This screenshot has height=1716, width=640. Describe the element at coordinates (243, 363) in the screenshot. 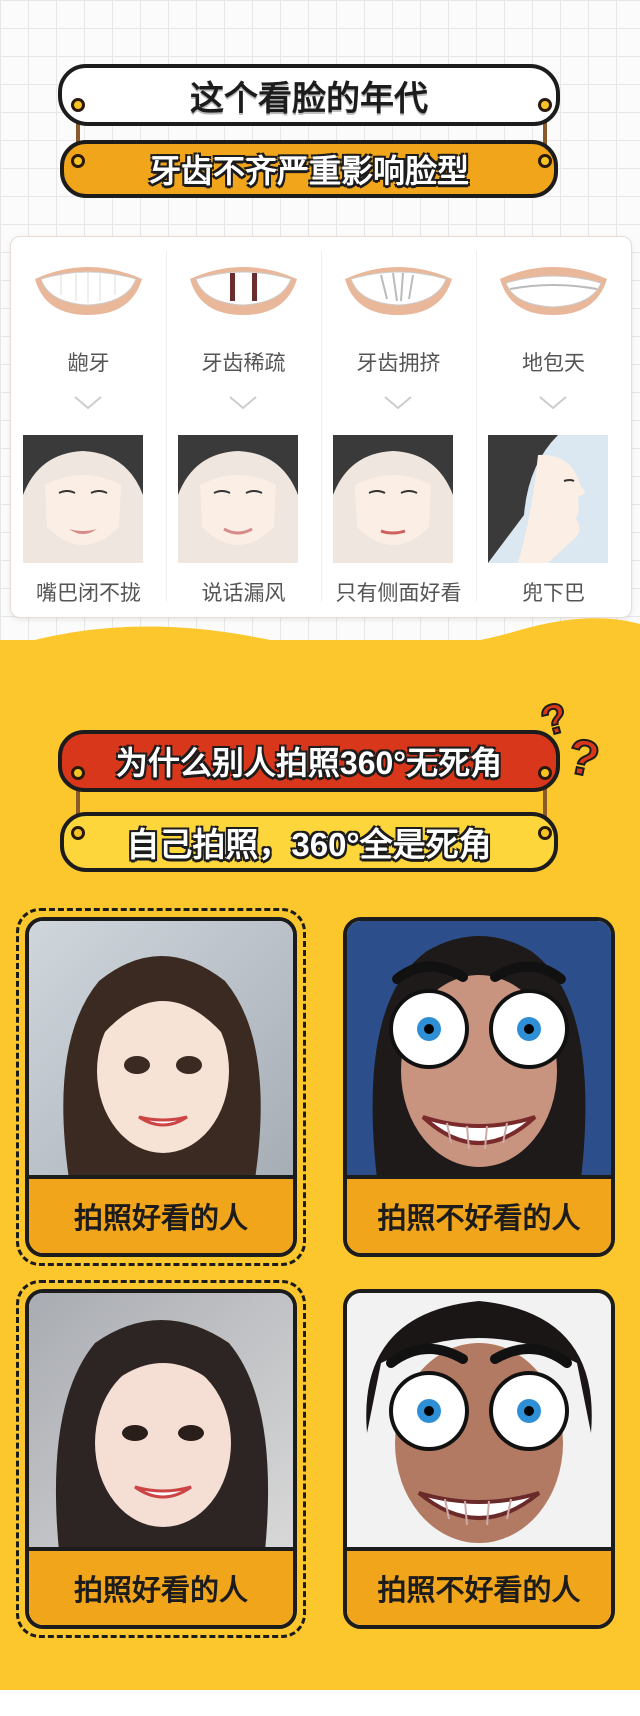

I see `teeth-type-label: 牙齿稀疏` at that location.